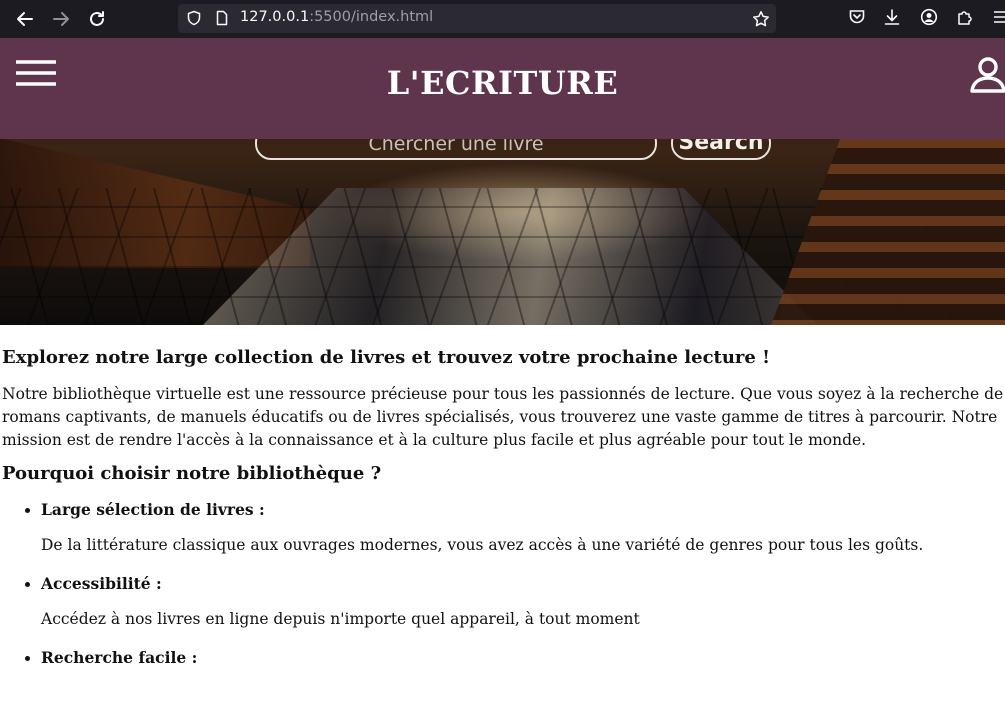  Describe the element at coordinates (502, 83) in the screenshot. I see `site-title: L'ECRITURE` at that location.